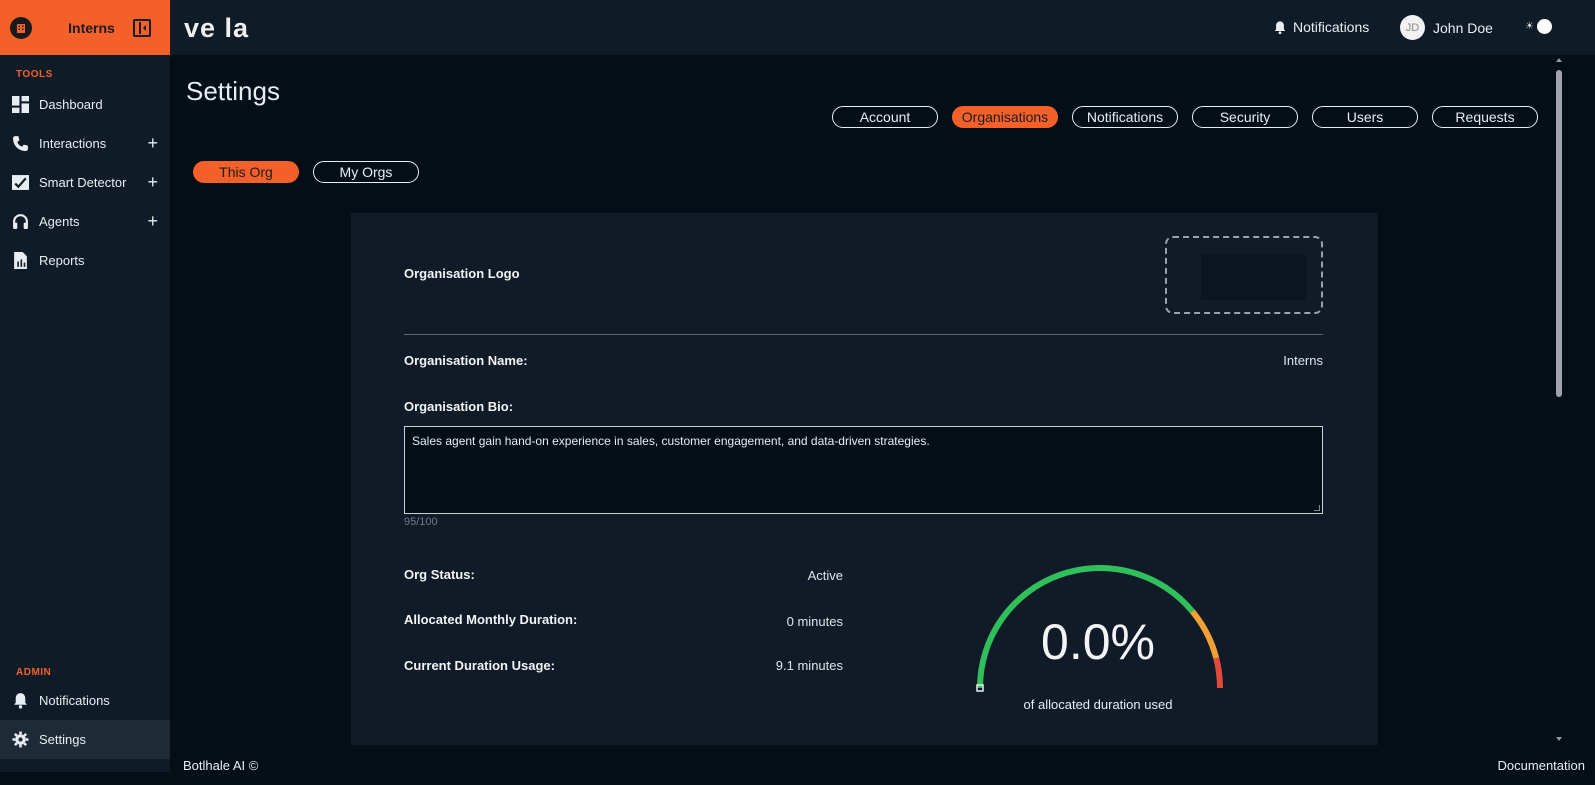 Image resolution: width=1595 pixels, height=785 pixels. What do you see at coordinates (1559, 60) in the screenshot?
I see `scroll-up-icon` at bounding box center [1559, 60].